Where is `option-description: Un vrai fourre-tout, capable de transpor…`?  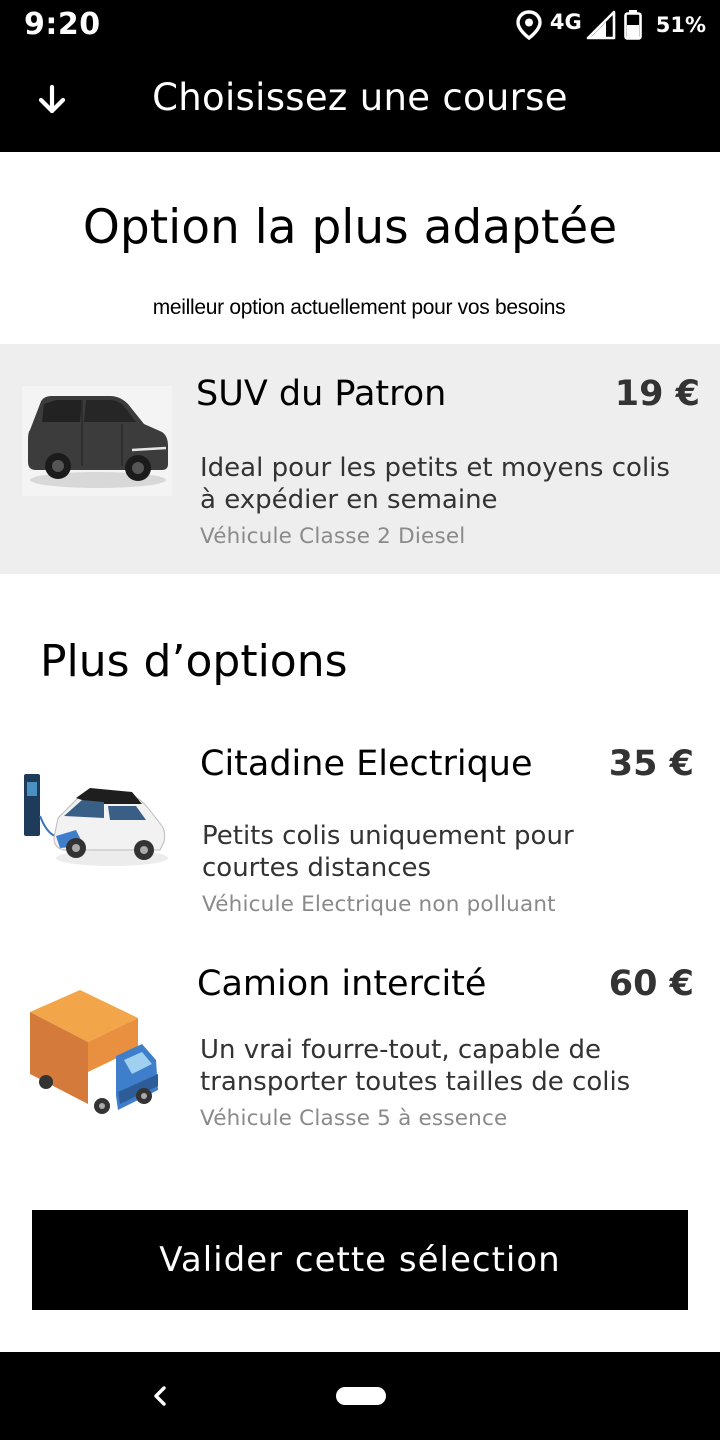 option-description: Un vrai fourre-tout, capable de transpor… is located at coordinates (415, 1066).